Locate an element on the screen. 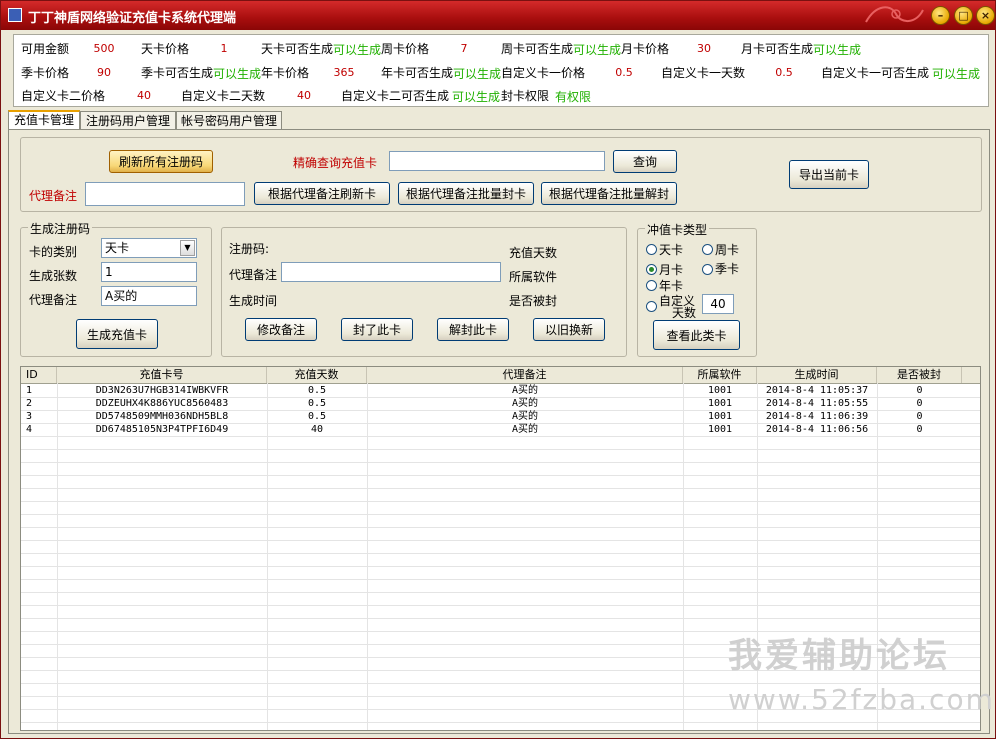 The image size is (996, 739). ban-card-button: 封了此卡 is located at coordinates (377, 329).